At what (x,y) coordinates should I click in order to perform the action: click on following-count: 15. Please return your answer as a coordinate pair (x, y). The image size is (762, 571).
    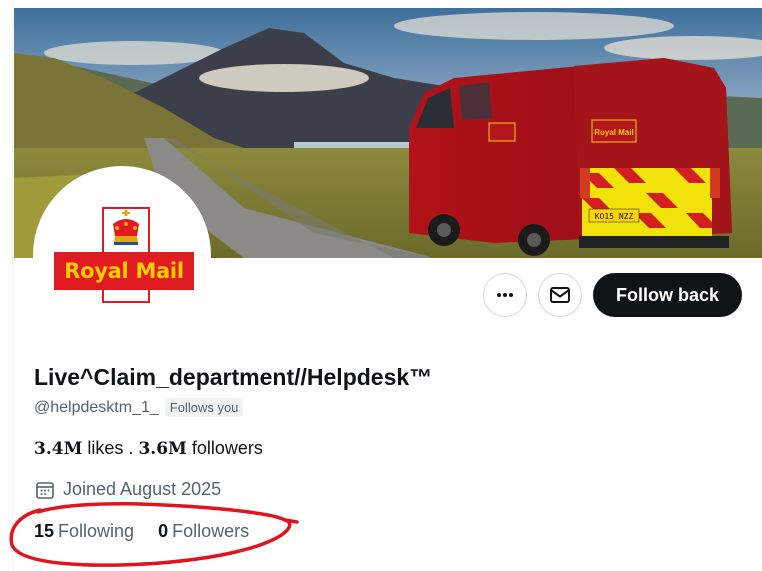
    Looking at the image, I should click on (44, 531).